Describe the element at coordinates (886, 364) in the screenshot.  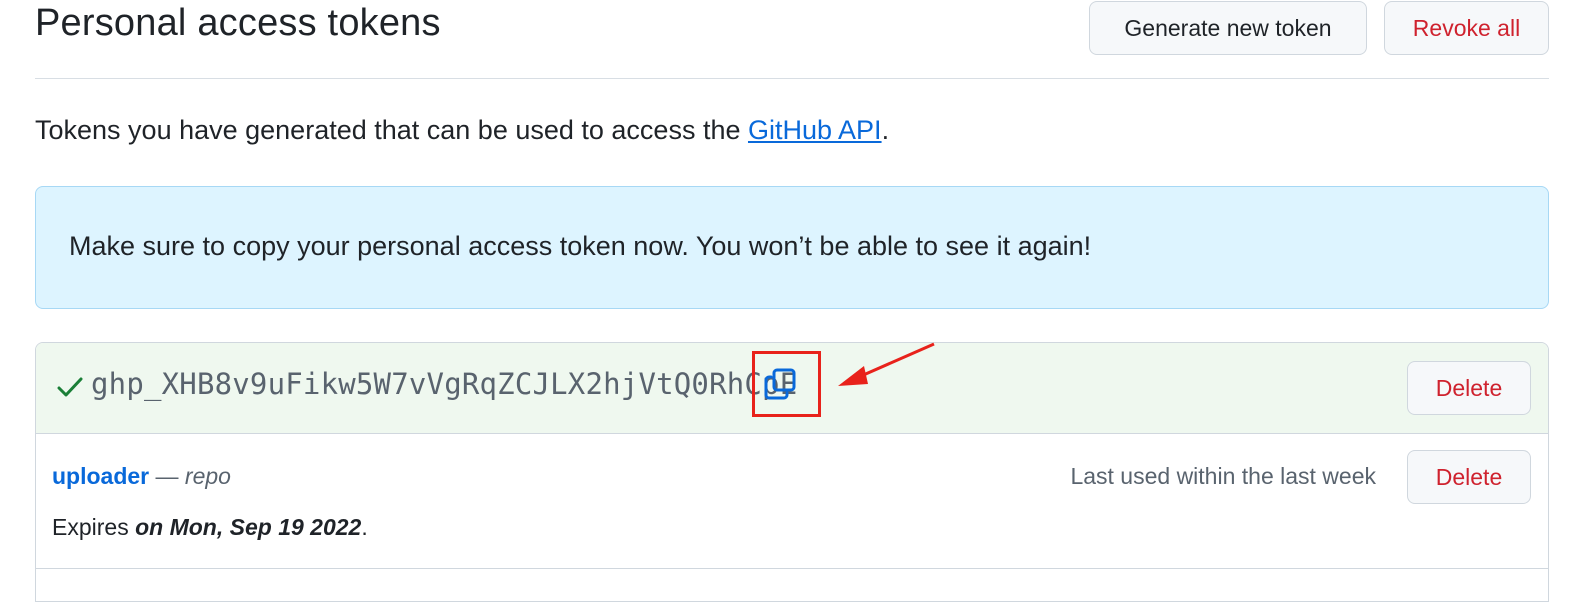
I see `annotation-arrow` at that location.